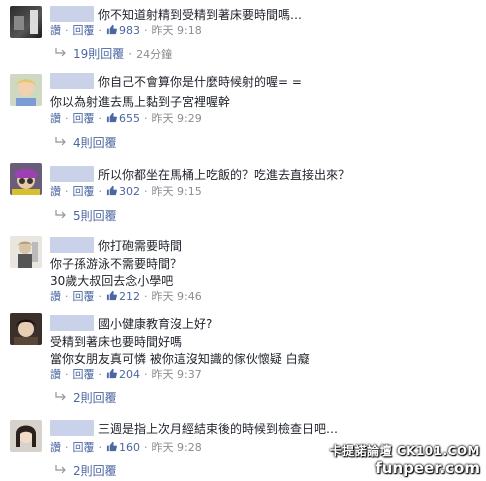  What do you see at coordinates (95, 216) in the screenshot?
I see `replies-count: 5則回覆` at bounding box center [95, 216].